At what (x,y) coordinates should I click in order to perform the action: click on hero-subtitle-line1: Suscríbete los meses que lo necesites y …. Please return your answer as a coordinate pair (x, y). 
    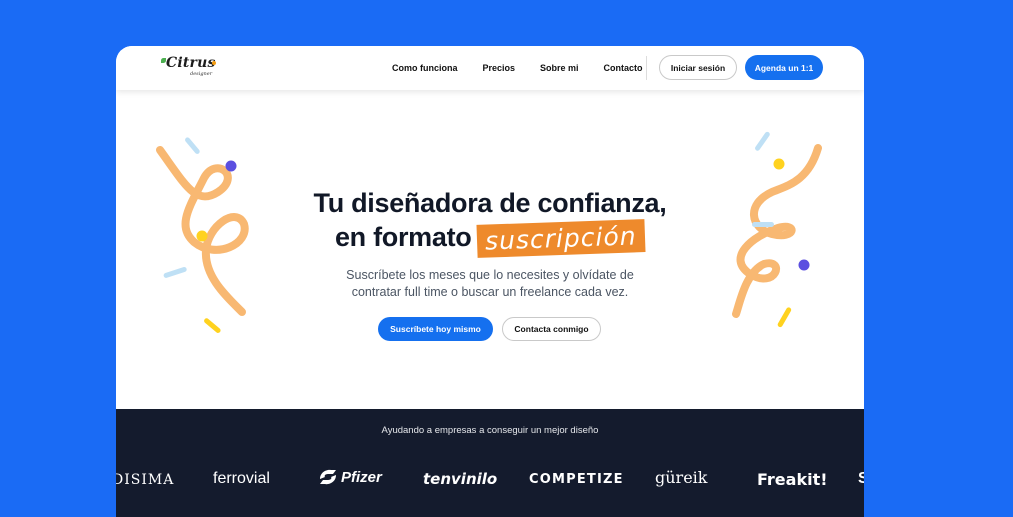
    Looking at the image, I should click on (490, 275).